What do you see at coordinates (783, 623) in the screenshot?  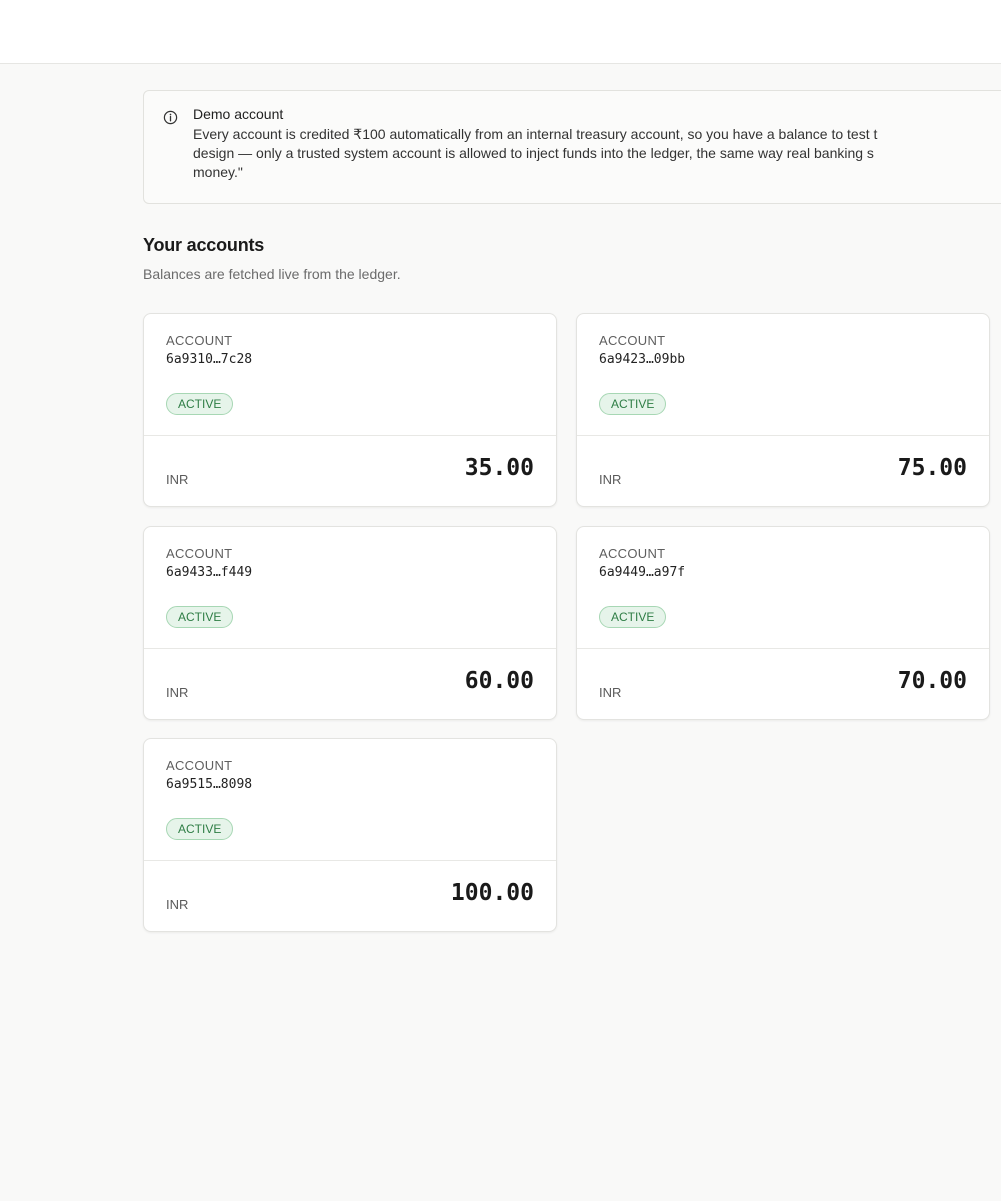 I see `account-card: ACCOUNT 6a9449…a97f ACTIVE INR 70.00` at bounding box center [783, 623].